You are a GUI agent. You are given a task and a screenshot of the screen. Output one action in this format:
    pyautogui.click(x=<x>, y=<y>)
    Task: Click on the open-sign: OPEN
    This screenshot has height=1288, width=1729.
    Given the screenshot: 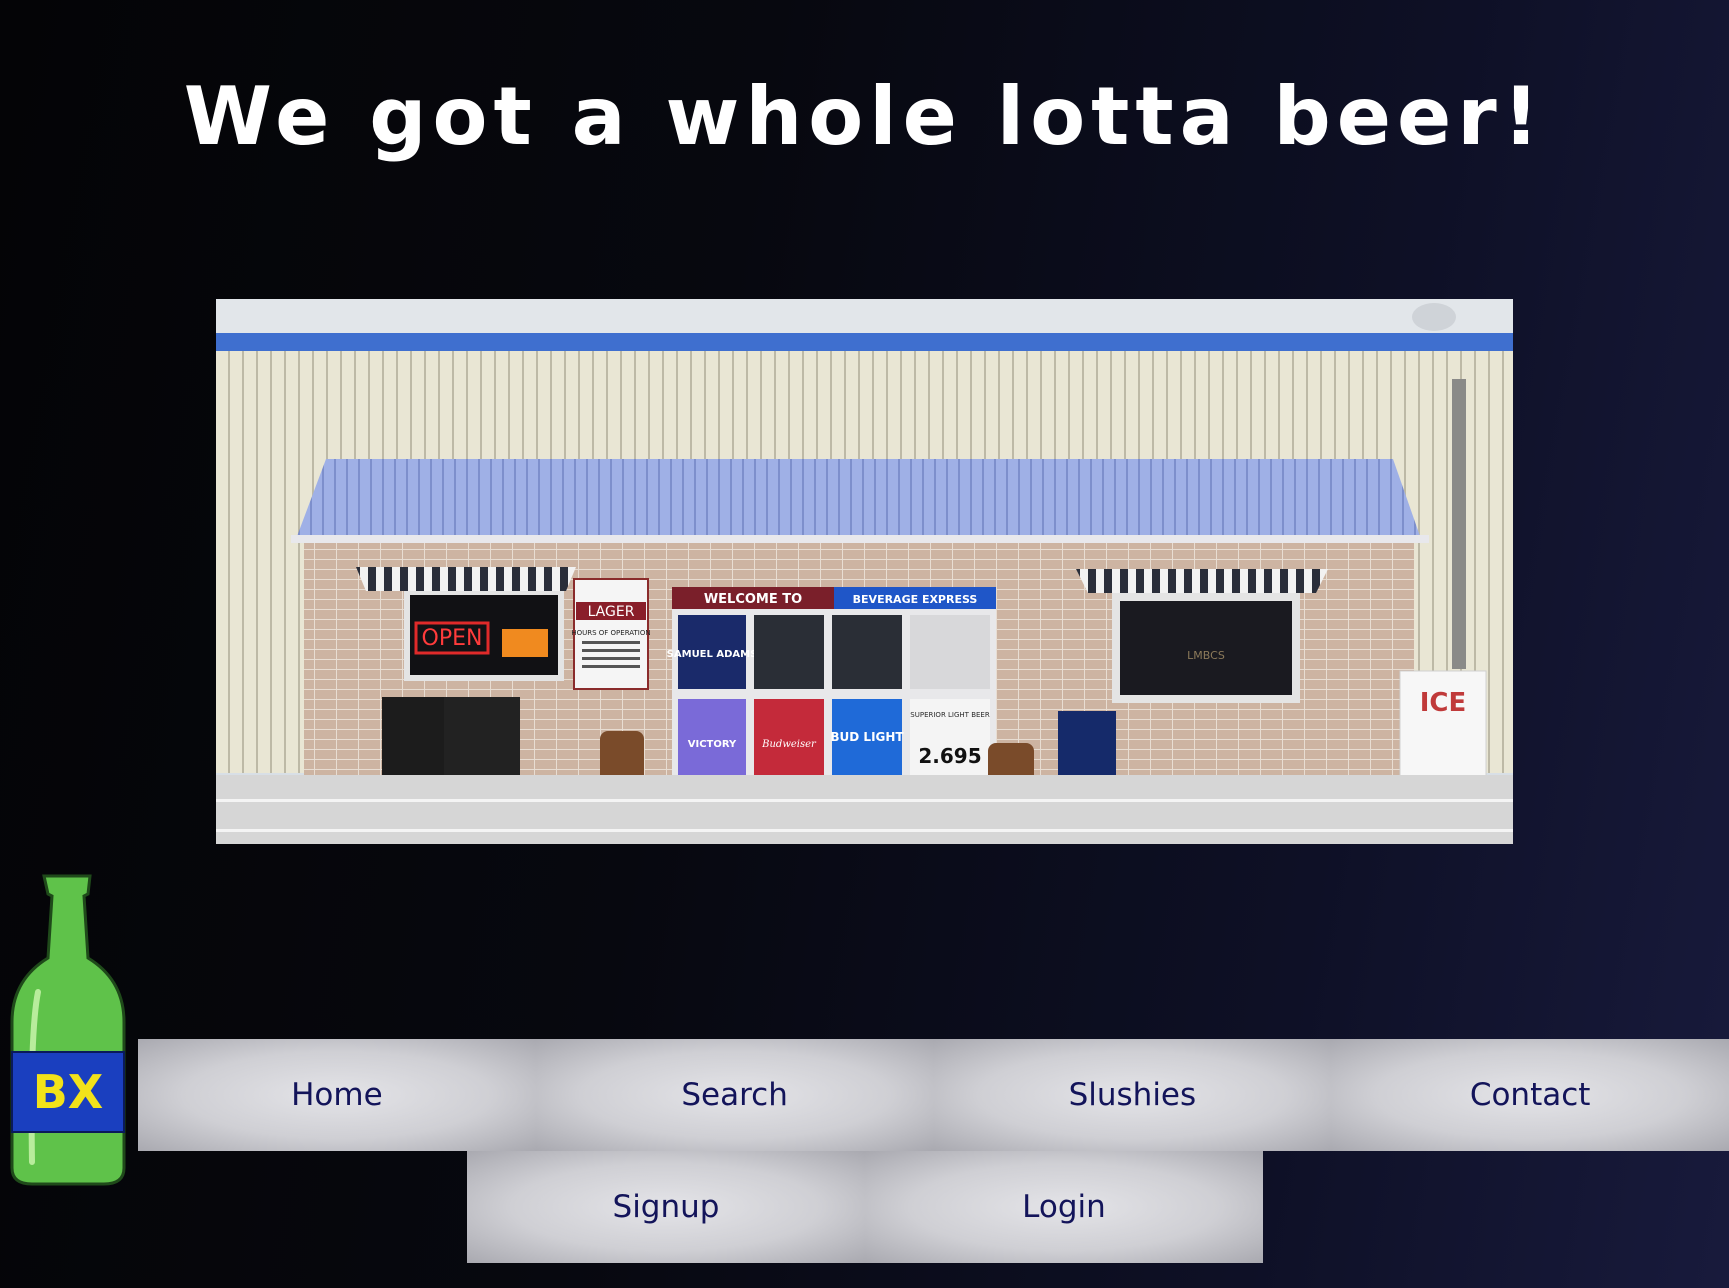 What is the action you would take?
    pyautogui.click(x=452, y=638)
    